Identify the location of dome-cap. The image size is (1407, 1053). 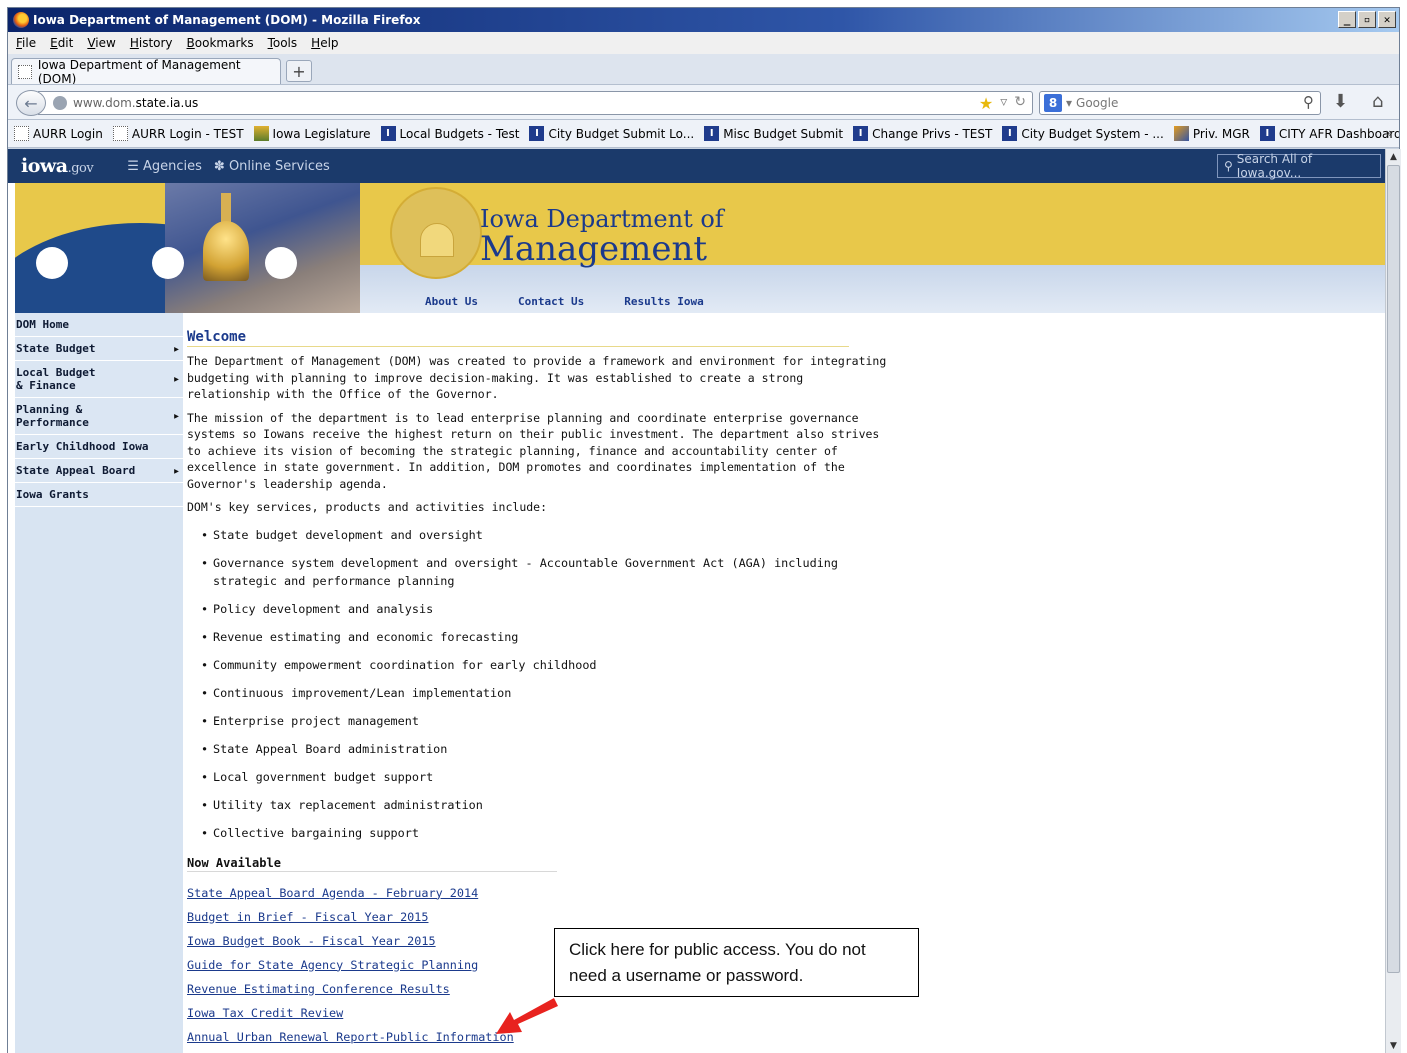
(226, 251).